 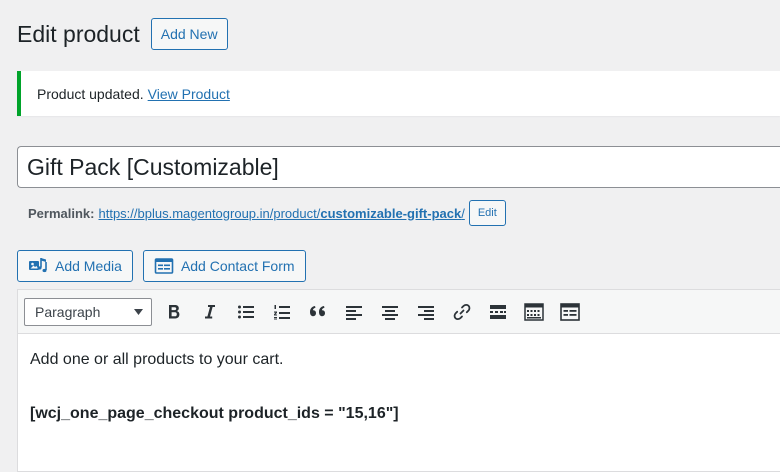 What do you see at coordinates (90, 93) in the screenshot?
I see `notice-message: Product updated.` at bounding box center [90, 93].